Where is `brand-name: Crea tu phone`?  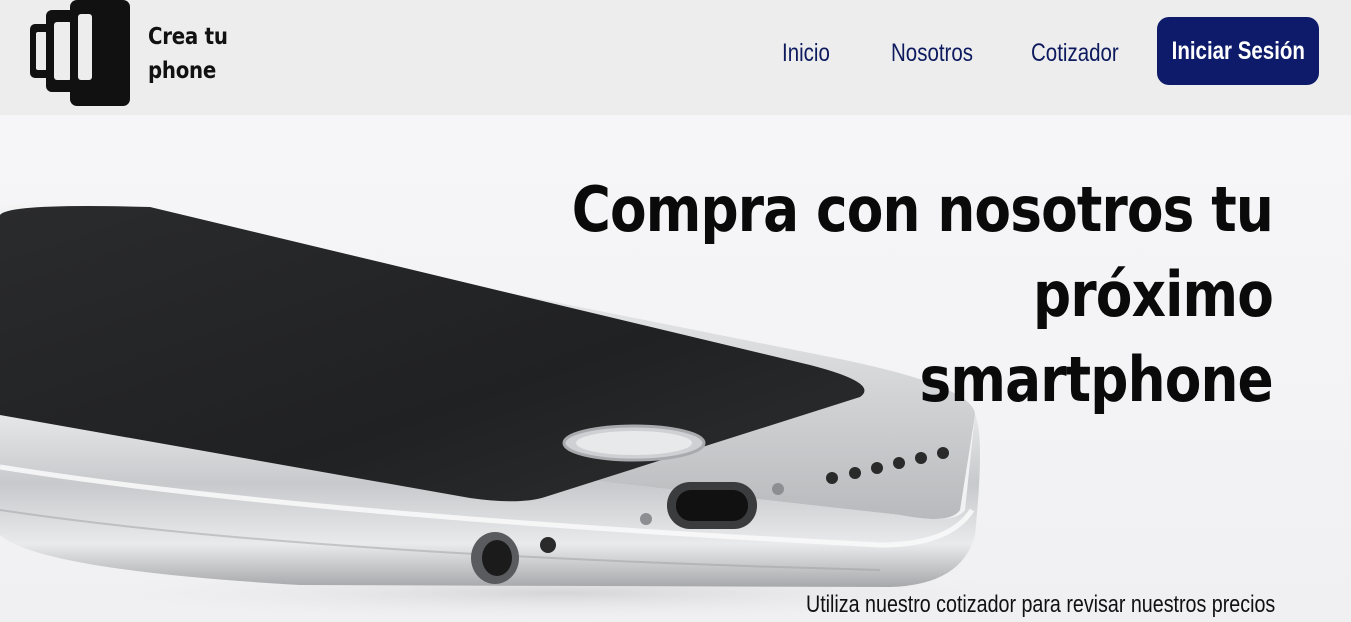 brand-name: Crea tu phone is located at coordinates (191, 54).